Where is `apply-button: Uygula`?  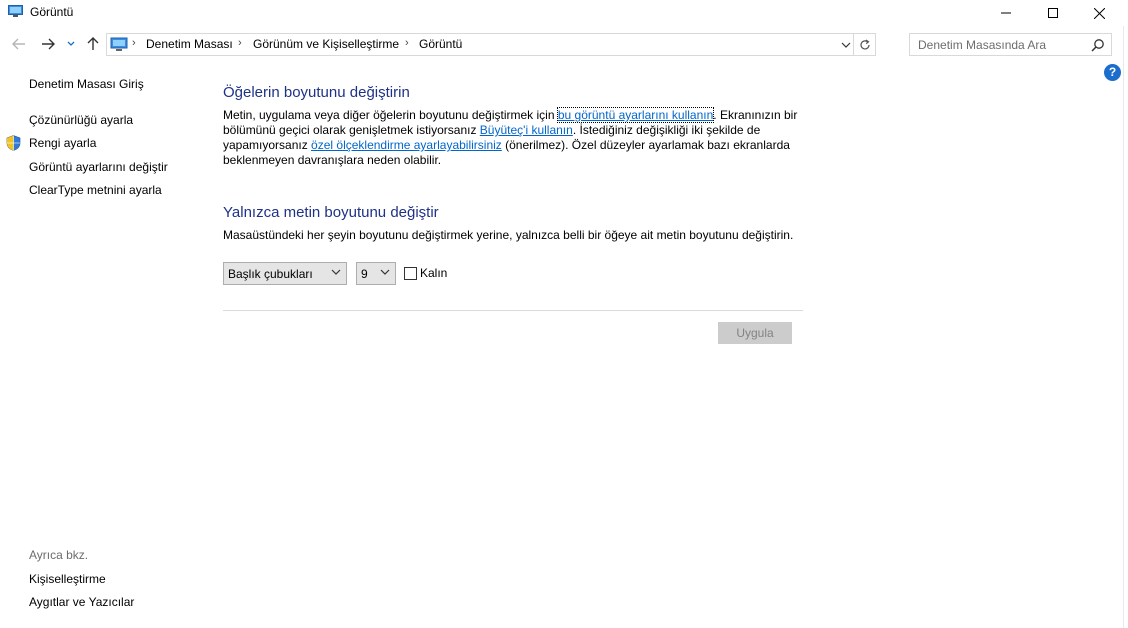 apply-button: Uygula is located at coordinates (755, 333).